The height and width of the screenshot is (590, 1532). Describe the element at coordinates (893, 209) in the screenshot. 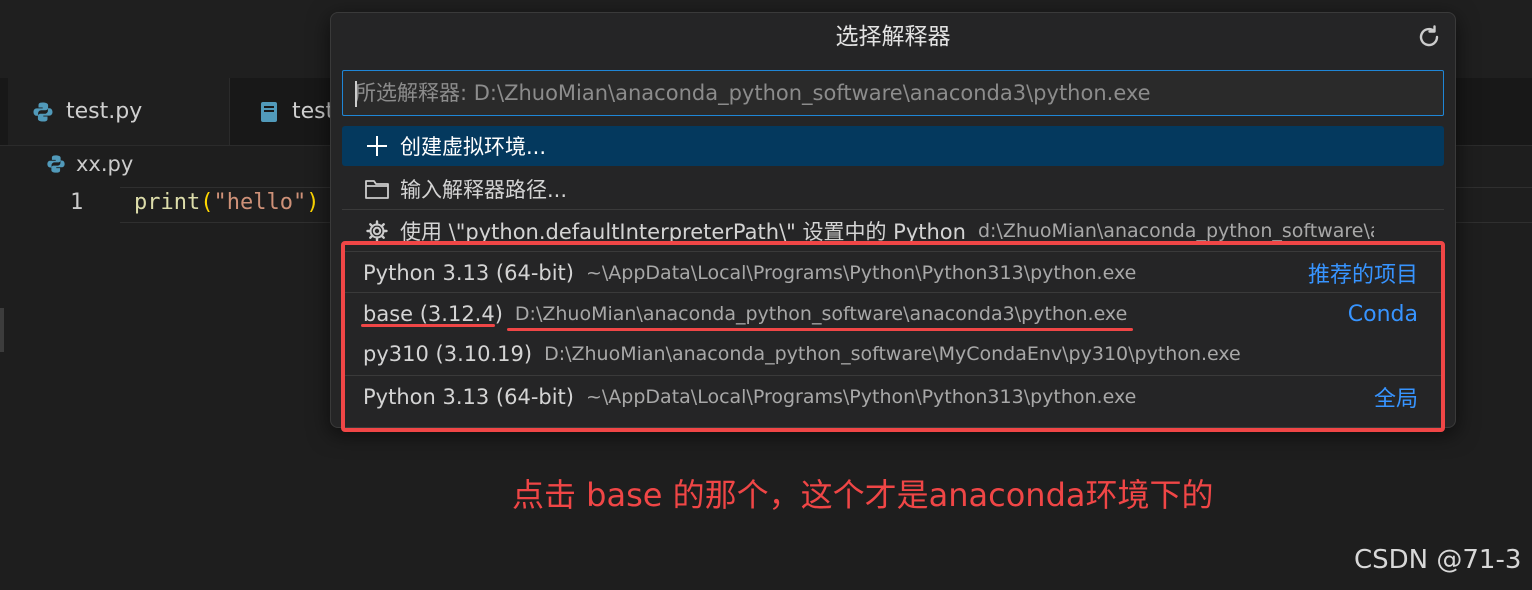

I see `separator` at that location.